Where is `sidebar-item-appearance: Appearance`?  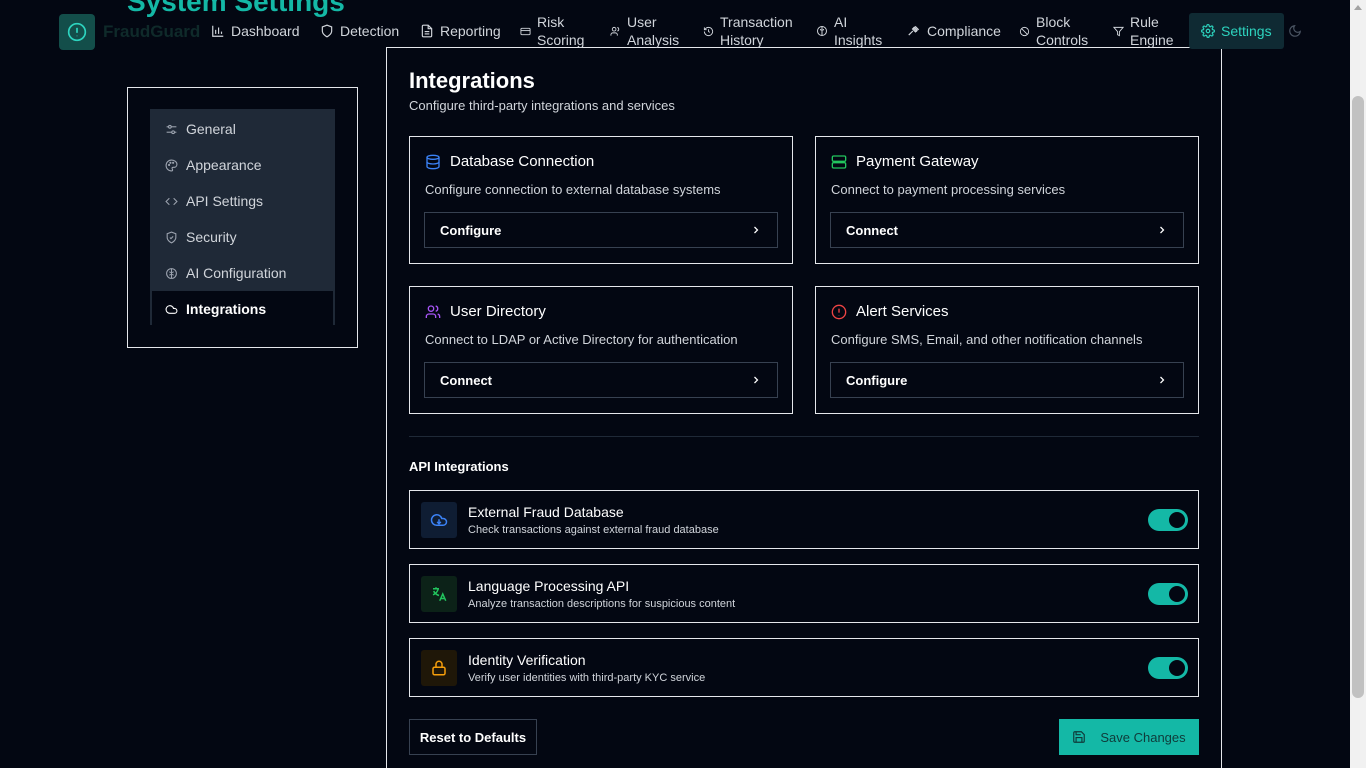 sidebar-item-appearance: Appearance is located at coordinates (242, 165).